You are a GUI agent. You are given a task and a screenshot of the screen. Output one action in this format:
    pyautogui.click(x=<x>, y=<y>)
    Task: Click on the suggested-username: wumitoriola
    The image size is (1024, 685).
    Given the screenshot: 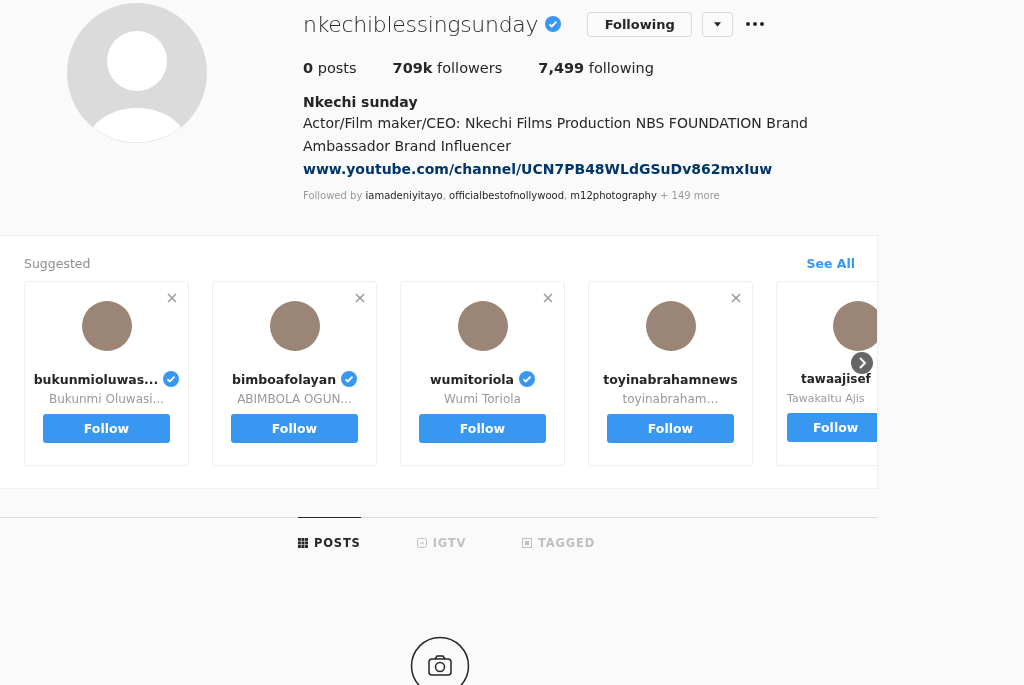 What is the action you would take?
    pyautogui.click(x=472, y=379)
    